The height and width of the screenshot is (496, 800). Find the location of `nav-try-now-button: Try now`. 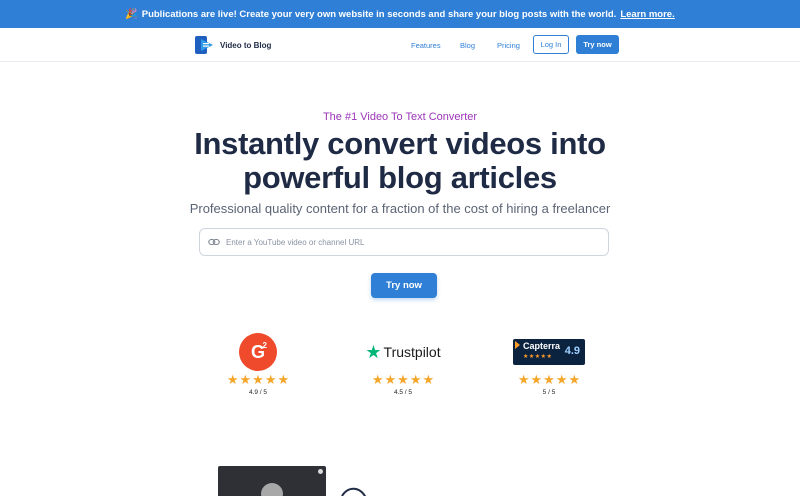

nav-try-now-button: Try now is located at coordinates (597, 44).